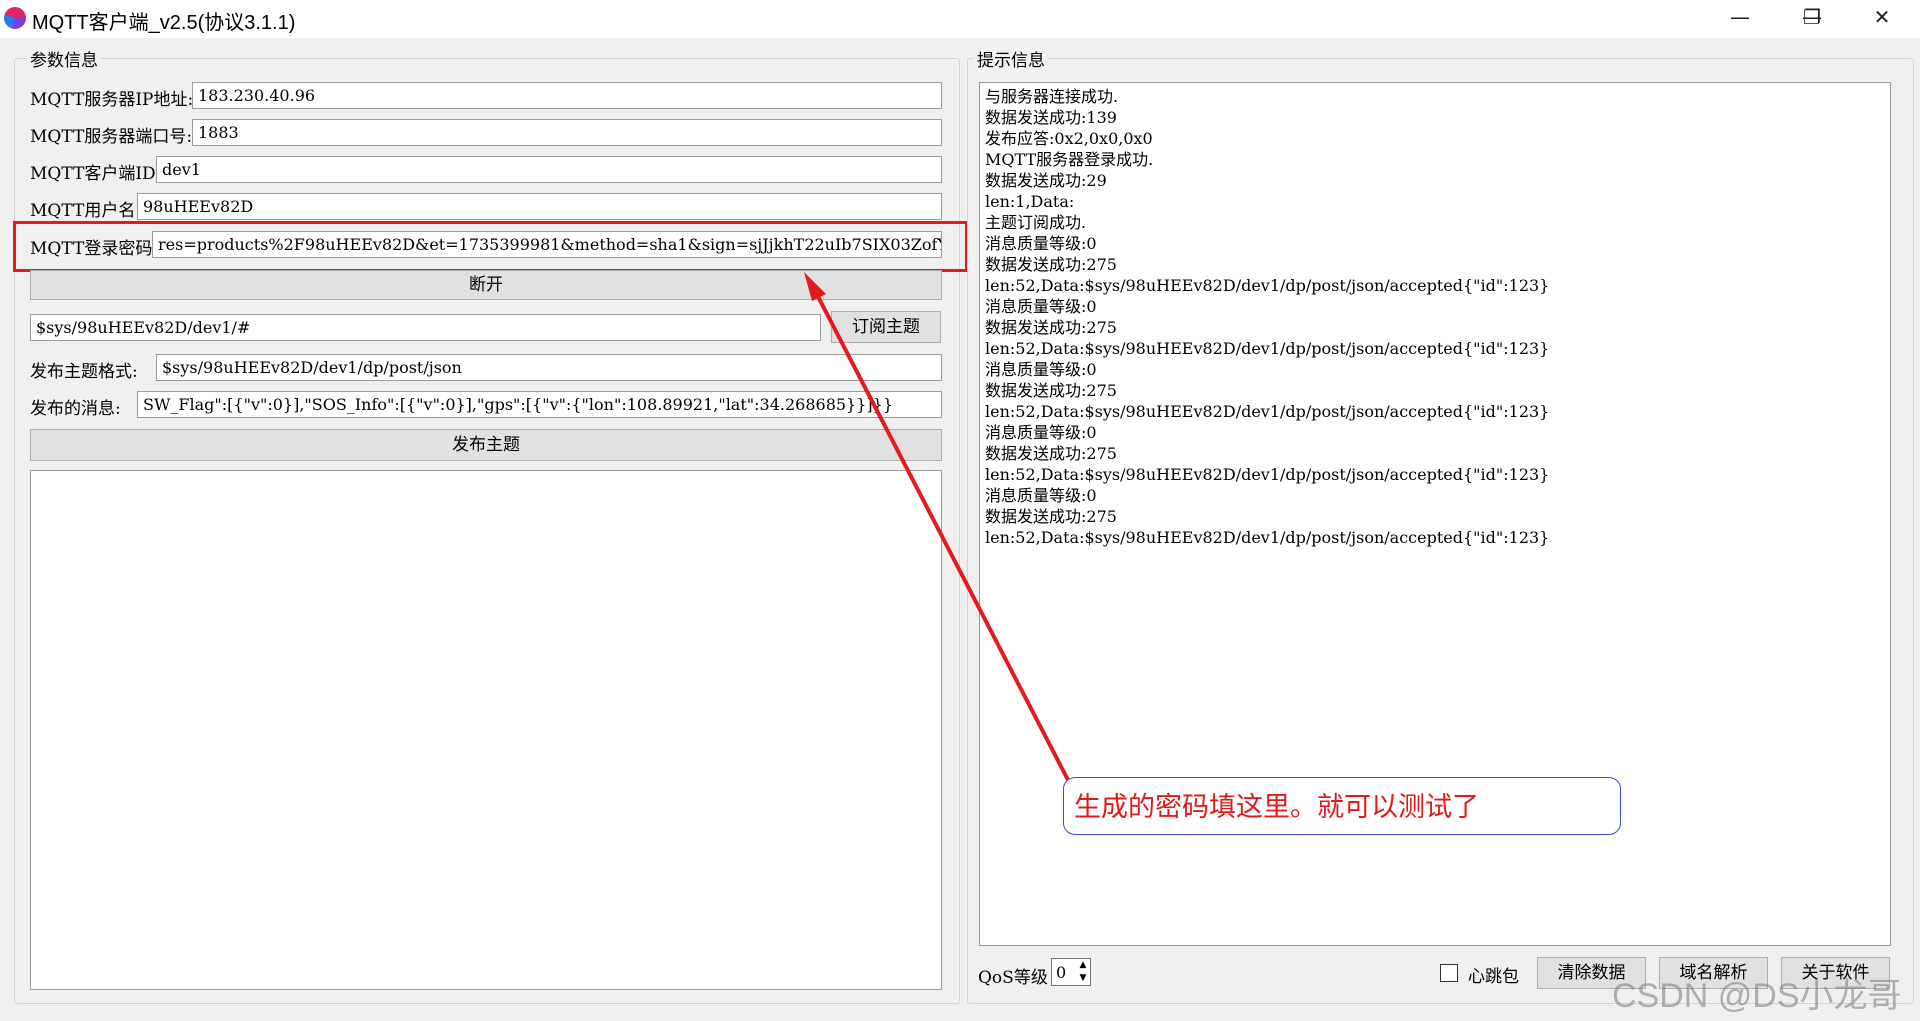  What do you see at coordinates (1757, 996) in the screenshot?
I see `watermark: CSDN @DS小龙哥` at bounding box center [1757, 996].